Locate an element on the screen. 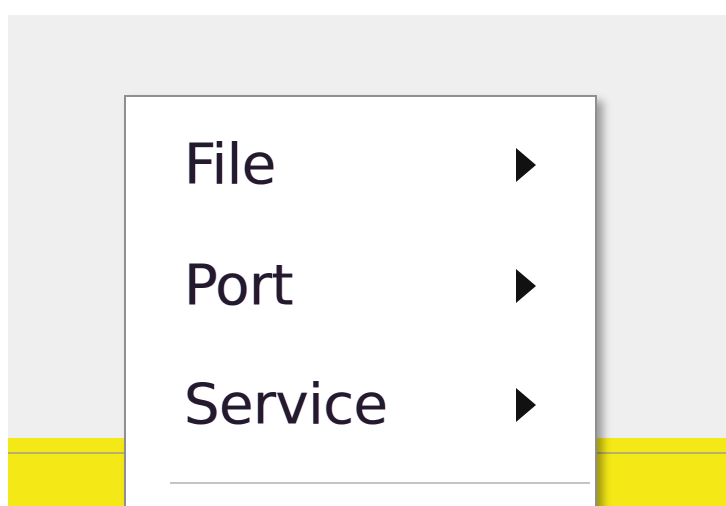  menu-item-service: Service is located at coordinates (360, 405).